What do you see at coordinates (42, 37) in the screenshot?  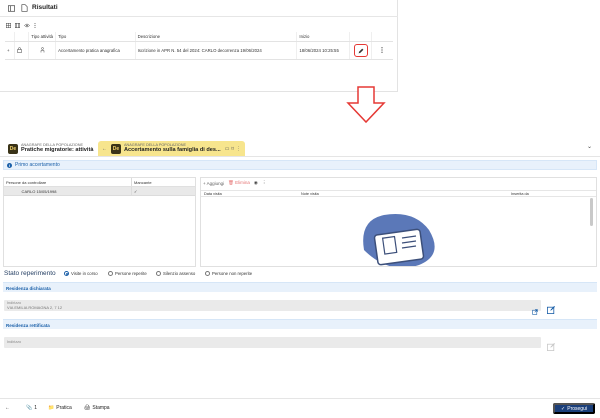 I see `column-header-tipo-attivita: Tipo attività` at bounding box center [42, 37].